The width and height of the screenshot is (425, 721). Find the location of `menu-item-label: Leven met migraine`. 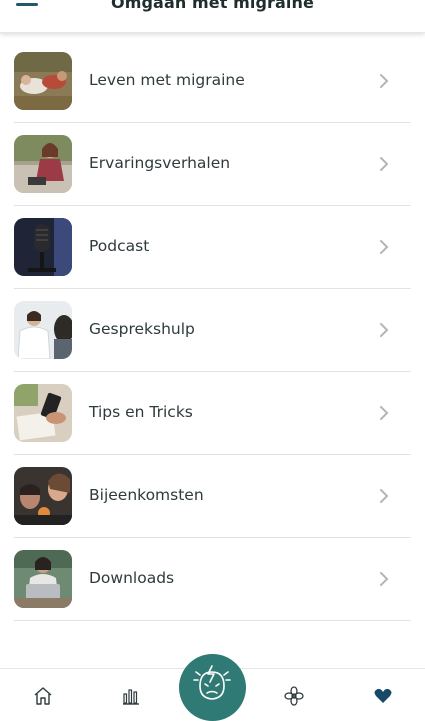

menu-item-label: Leven met migraine is located at coordinates (167, 80).